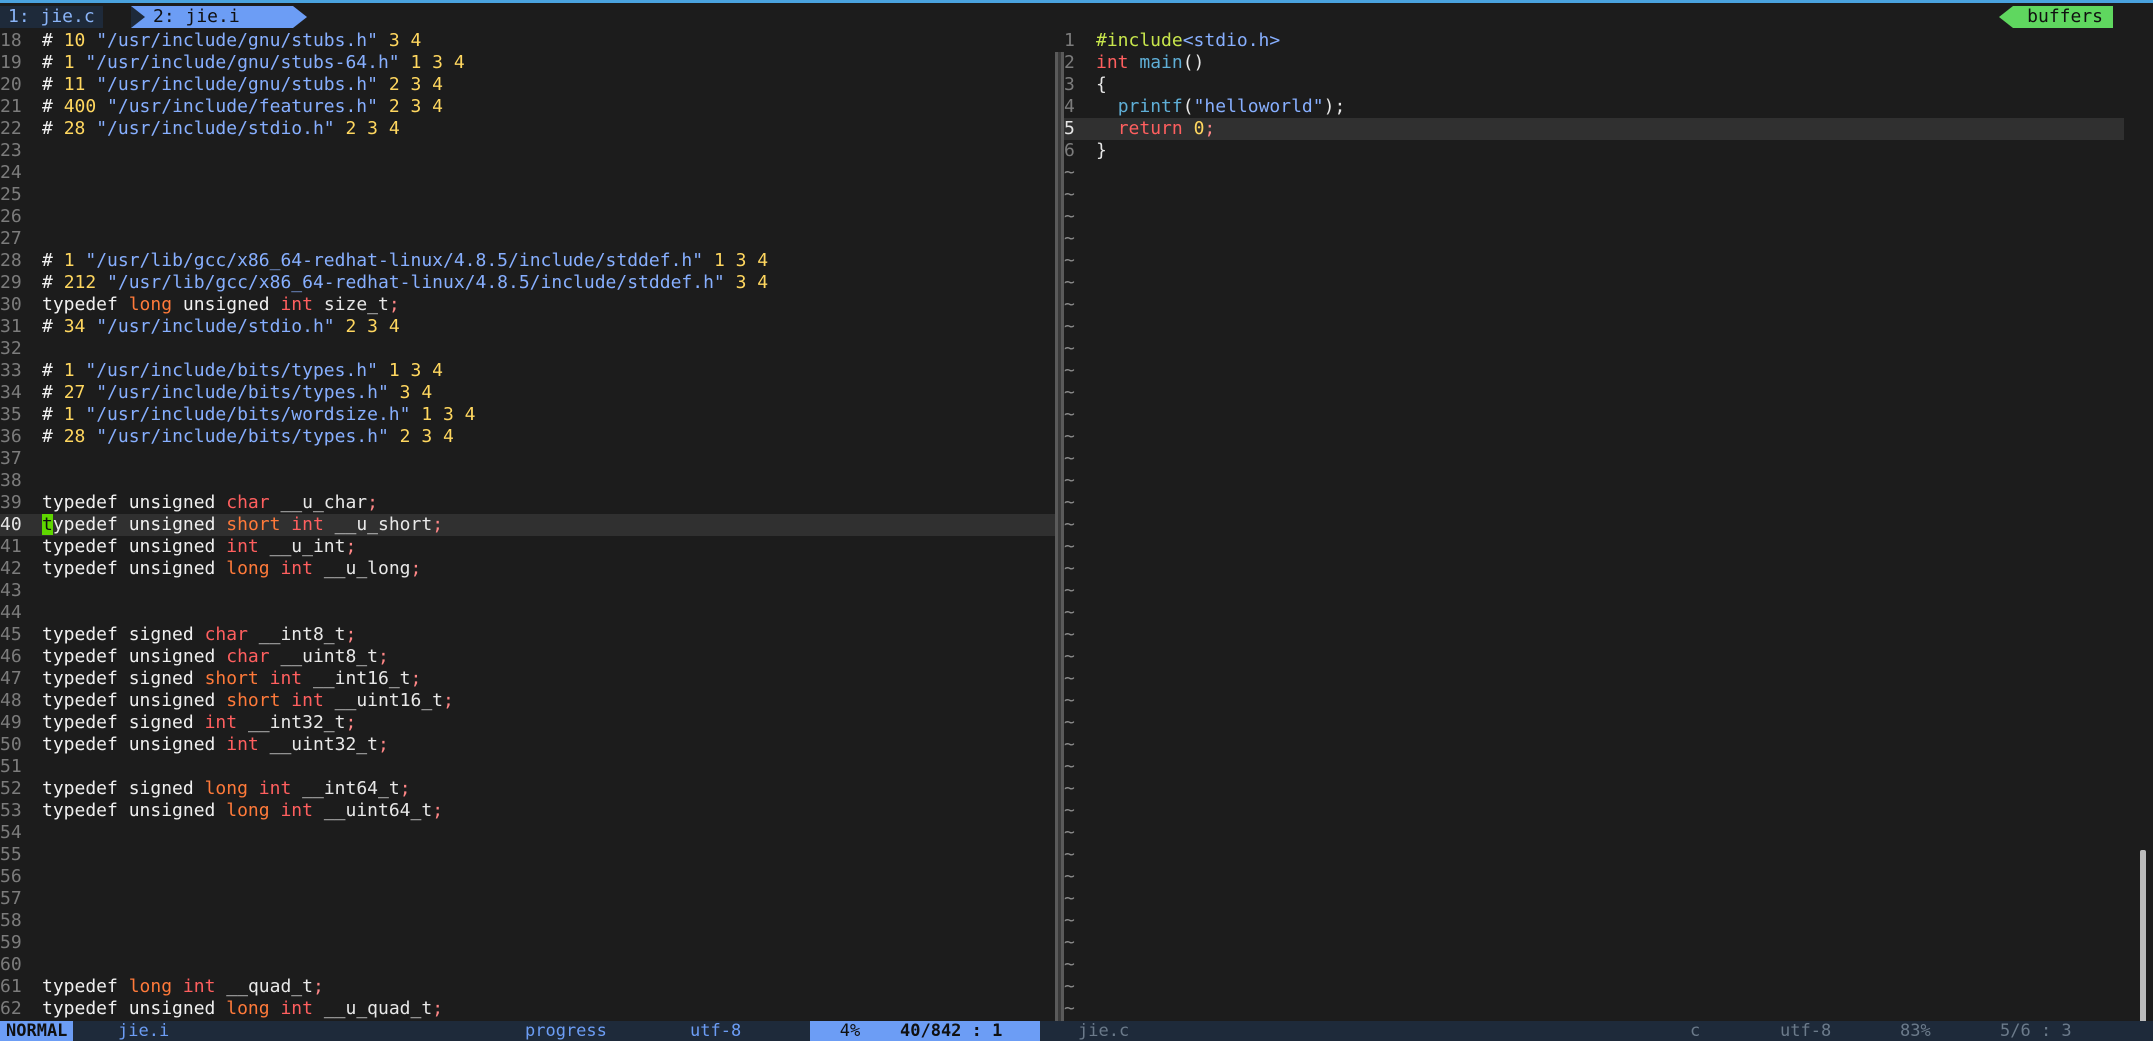 The image size is (2153, 1041). What do you see at coordinates (527, 195) in the screenshot?
I see `left-code-line: 25` at bounding box center [527, 195].